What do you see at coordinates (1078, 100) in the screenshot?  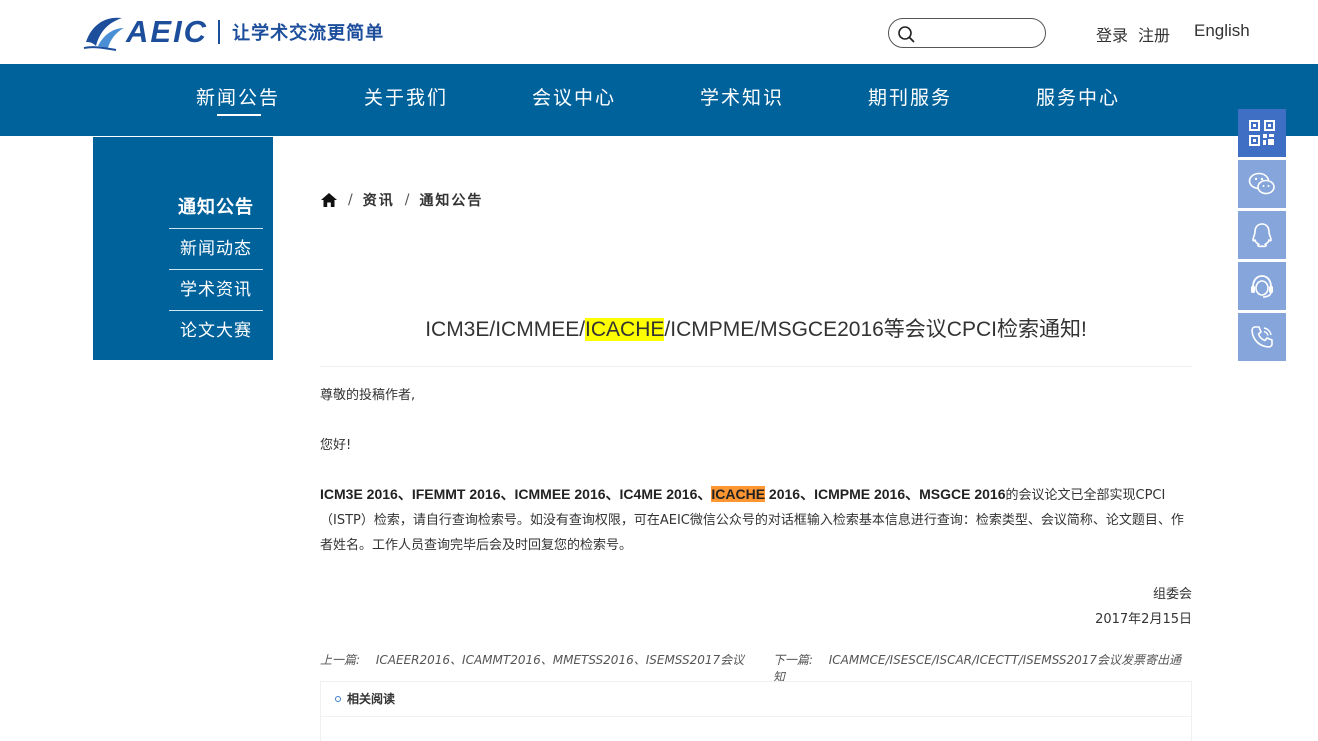 I see `nav-item-service: 服务中心` at bounding box center [1078, 100].